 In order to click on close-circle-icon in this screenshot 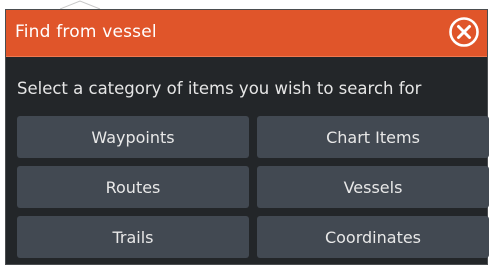, I will do `click(464, 32)`.